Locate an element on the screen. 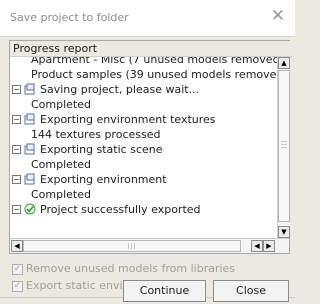 The image size is (320, 304). close-icon: ✕ is located at coordinates (278, 16).